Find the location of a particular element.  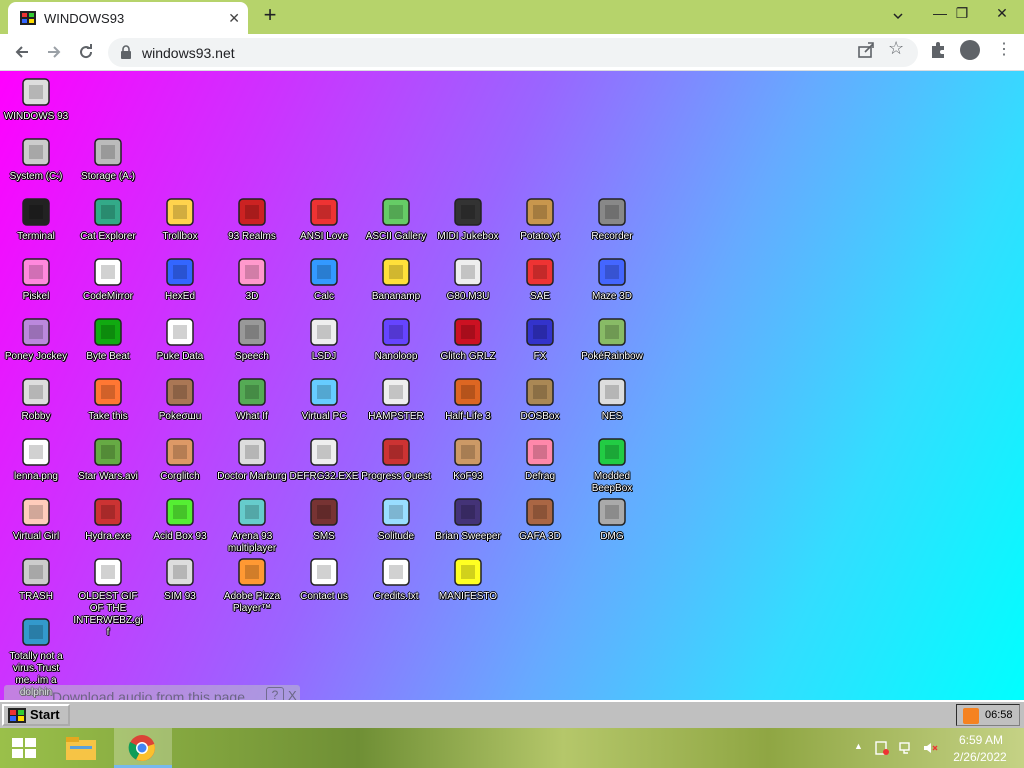

desktop-icon: DEFRG32.EXE is located at coordinates (324, 459).